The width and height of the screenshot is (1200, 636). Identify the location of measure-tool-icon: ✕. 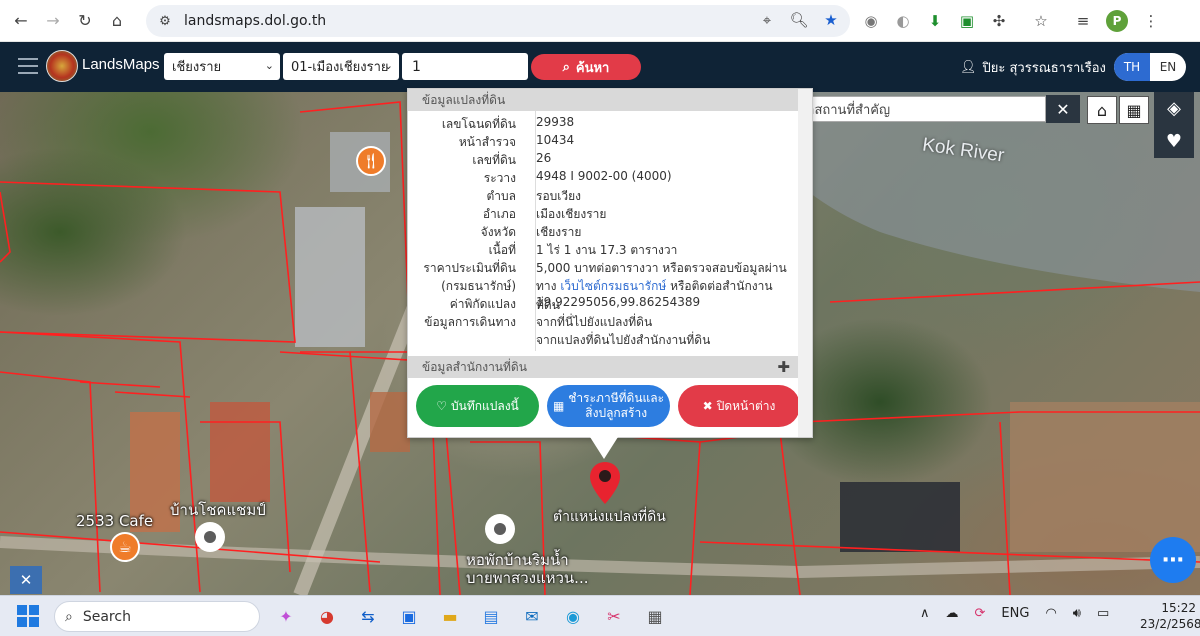
(26, 580).